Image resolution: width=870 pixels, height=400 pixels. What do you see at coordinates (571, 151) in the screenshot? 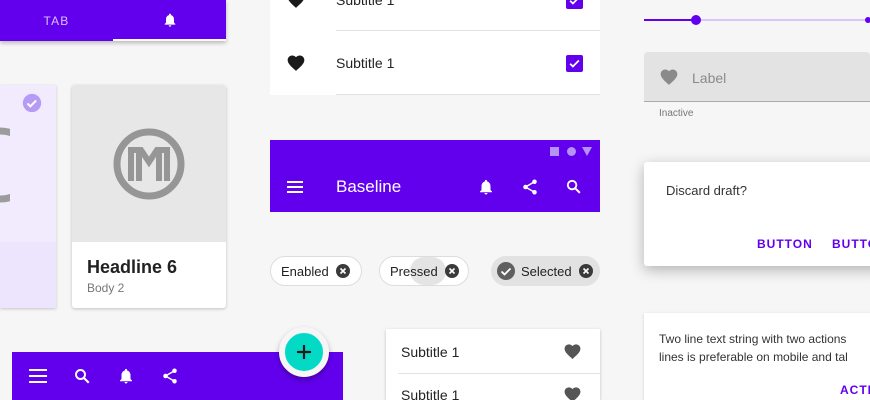
I see `circle-icon` at bounding box center [571, 151].